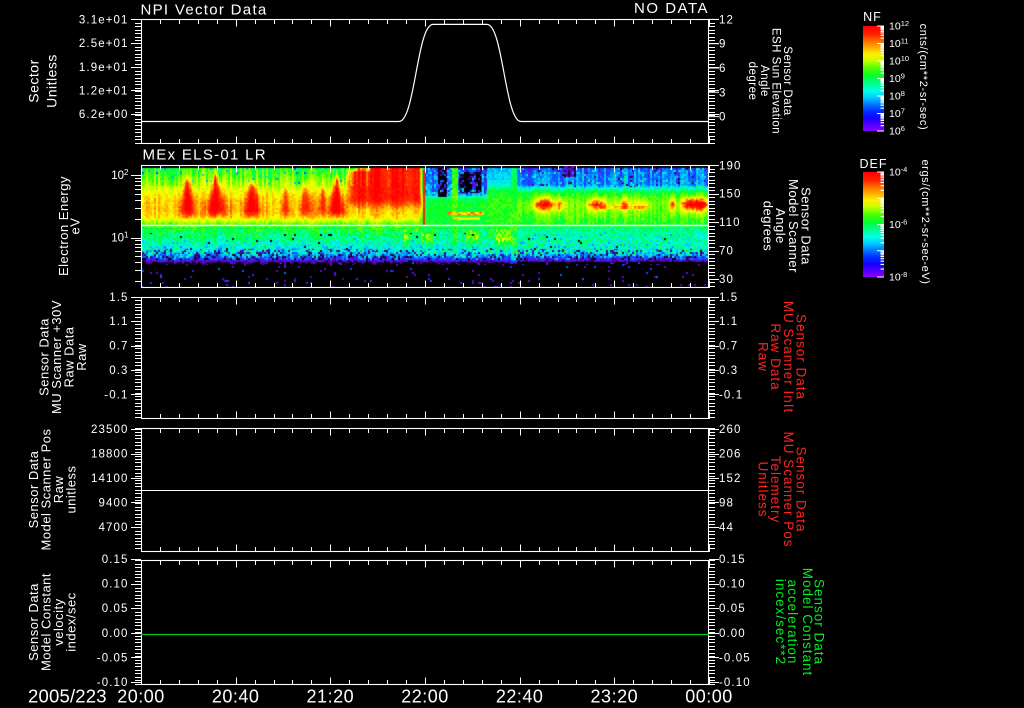  What do you see at coordinates (726, 504) in the screenshot?
I see `svg-text: 98` at bounding box center [726, 504].